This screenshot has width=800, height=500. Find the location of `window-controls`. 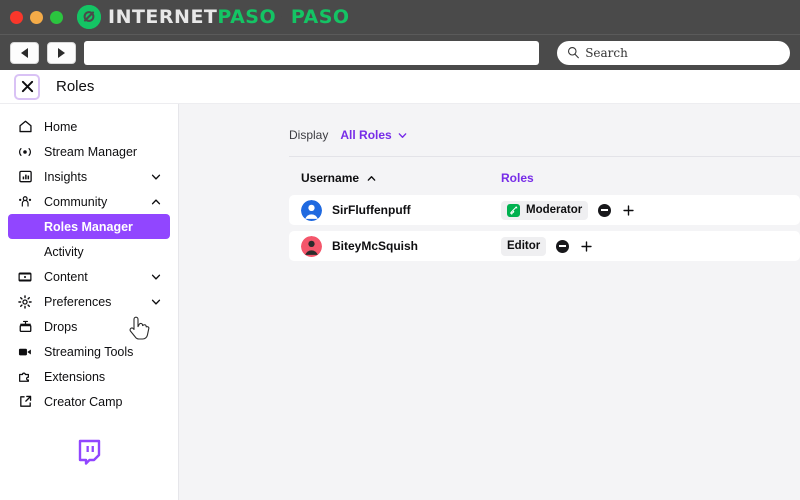

window-controls is located at coordinates (36, 17).